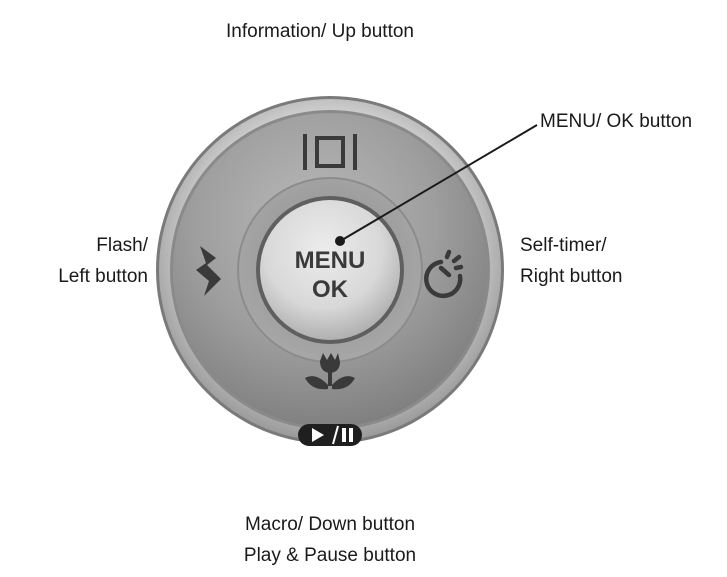  Describe the element at coordinates (330, 289) in the screenshot. I see `ok-label: OK` at that location.